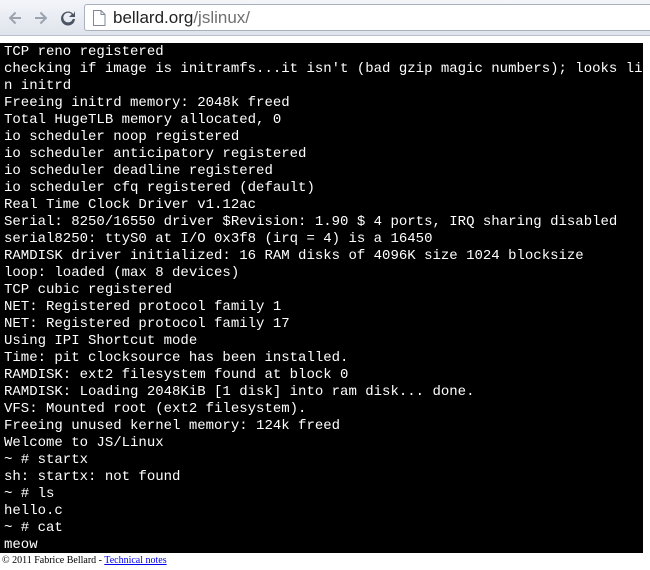 This screenshot has height=570, width=650. I want to click on terminal-line: Welcome to JS/Linux, so click(84, 443).